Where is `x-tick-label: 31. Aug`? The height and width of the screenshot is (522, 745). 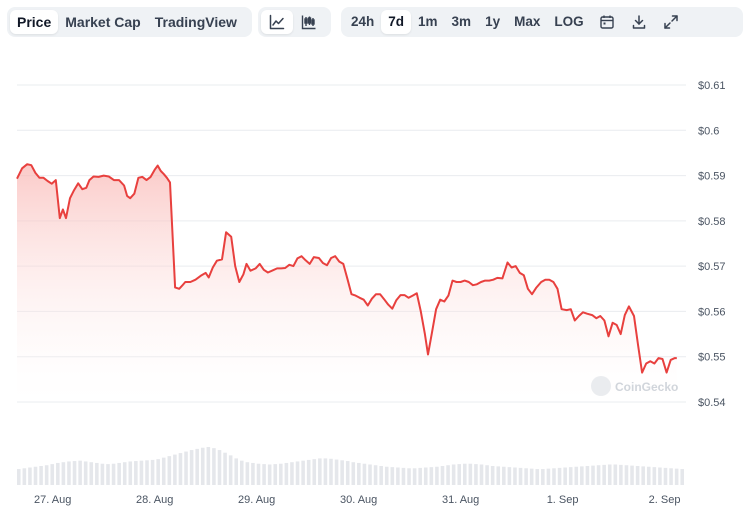
x-tick-label: 31. Aug is located at coordinates (460, 500).